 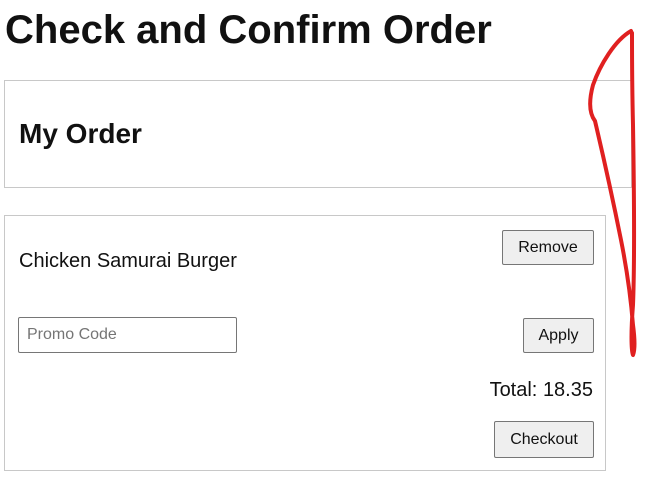 I want to click on apply-button: Apply, so click(x=558, y=335).